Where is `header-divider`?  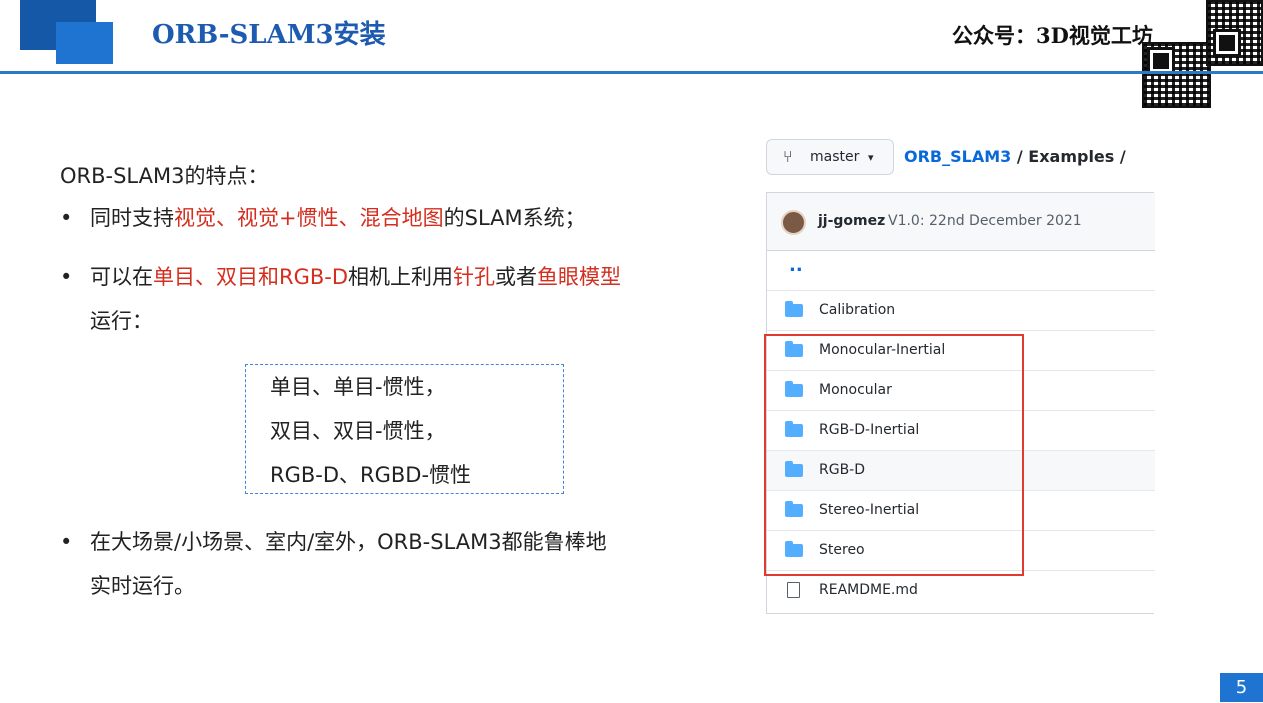
header-divider is located at coordinates (631, 72).